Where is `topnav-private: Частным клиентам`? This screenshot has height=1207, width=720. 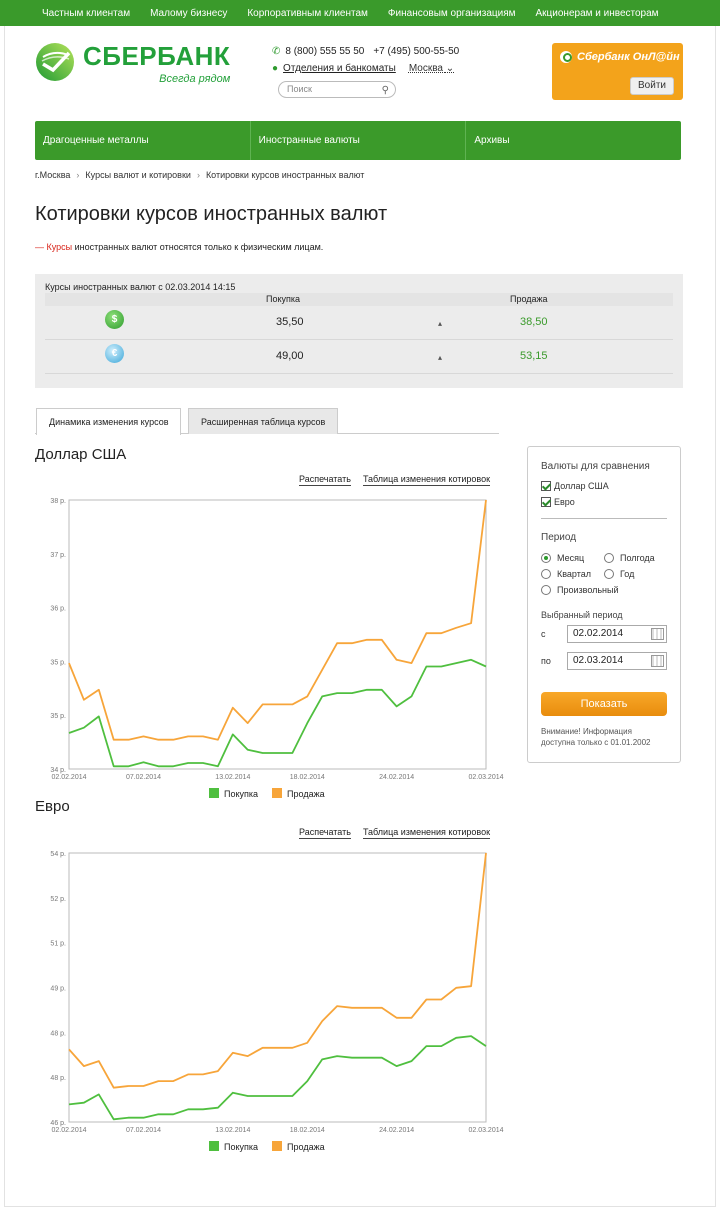 topnav-private: Частным клиентам is located at coordinates (86, 13).